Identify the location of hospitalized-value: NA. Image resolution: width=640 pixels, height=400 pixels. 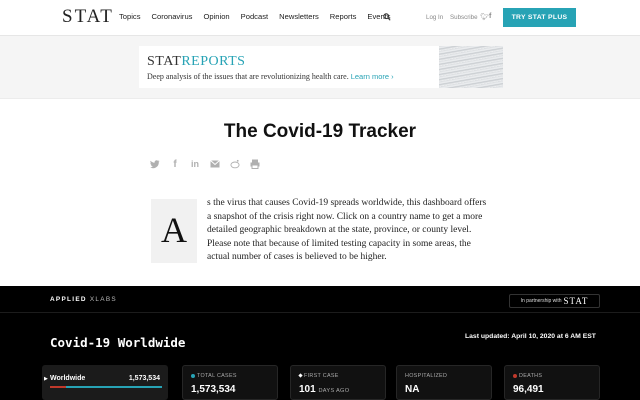
(412, 389).